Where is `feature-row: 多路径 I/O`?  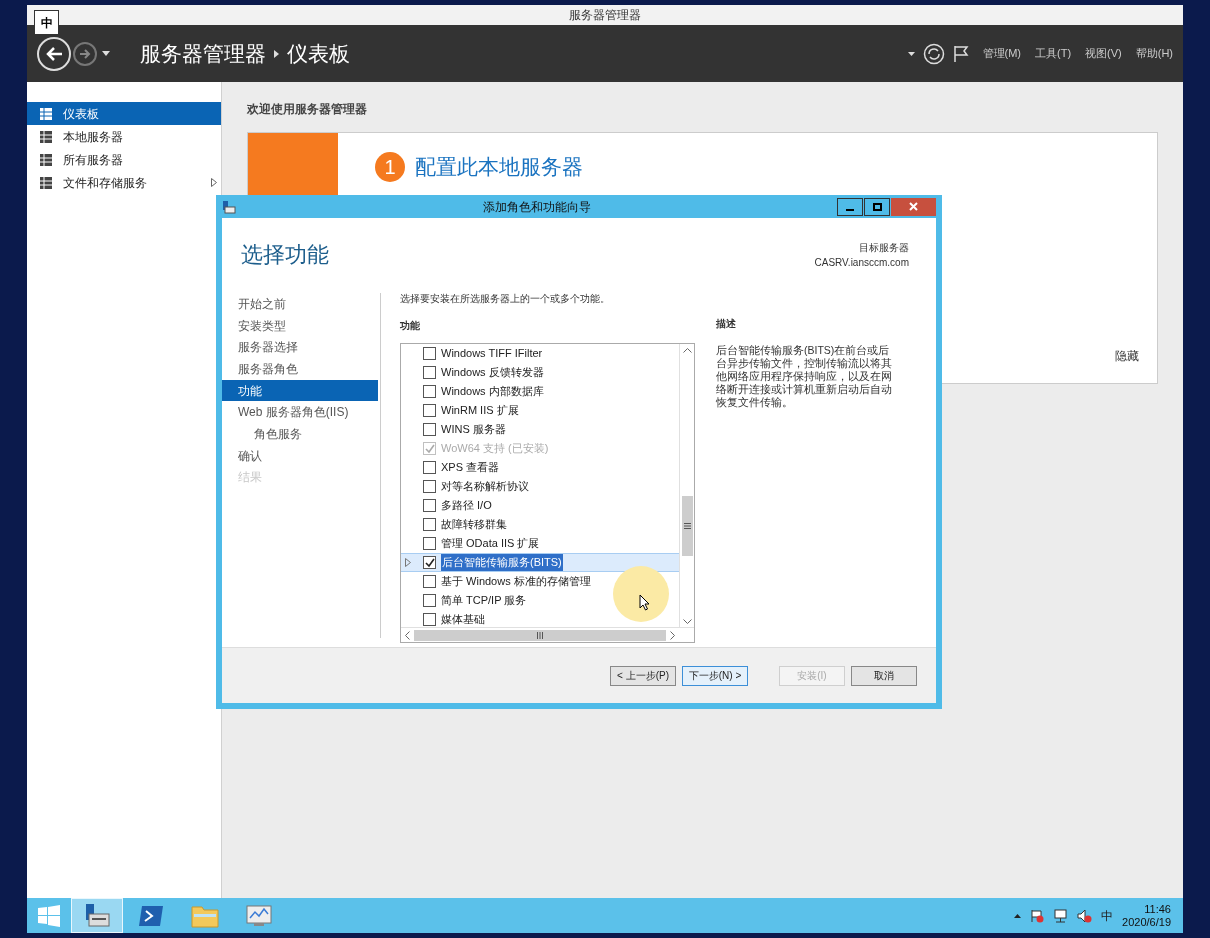
feature-row: 多路径 I/O is located at coordinates (540, 505).